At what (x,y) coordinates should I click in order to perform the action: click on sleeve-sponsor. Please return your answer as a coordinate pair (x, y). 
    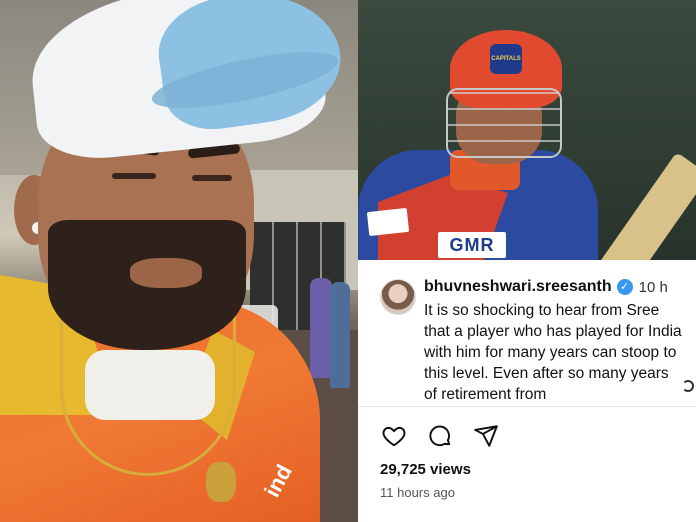
    Looking at the image, I should click on (388, 222).